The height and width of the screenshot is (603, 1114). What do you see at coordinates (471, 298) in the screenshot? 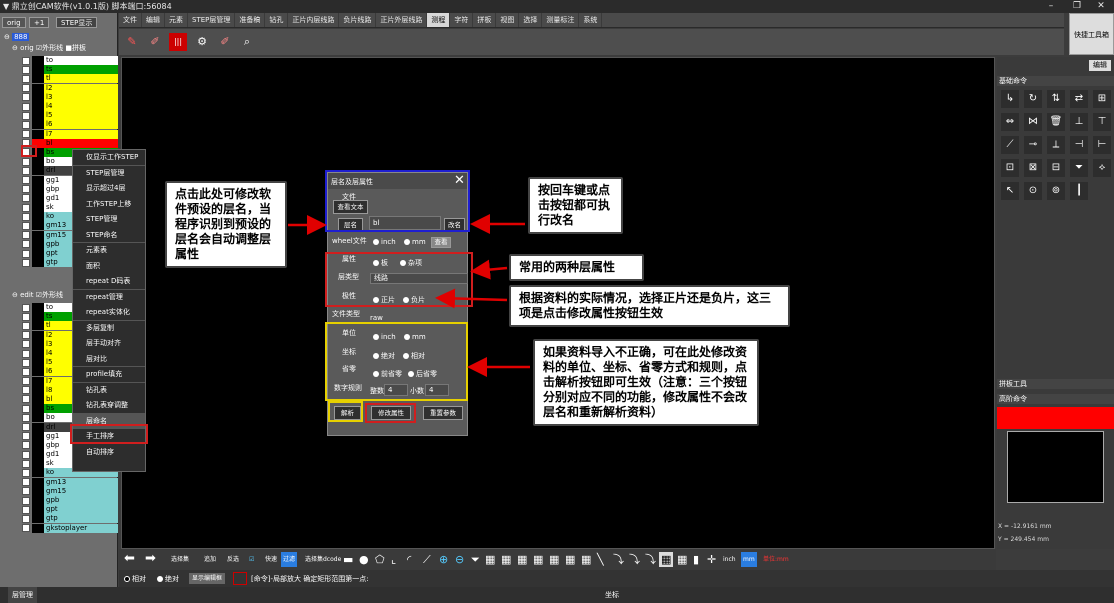
I see `arrow-to-polarity` at bounding box center [471, 298].